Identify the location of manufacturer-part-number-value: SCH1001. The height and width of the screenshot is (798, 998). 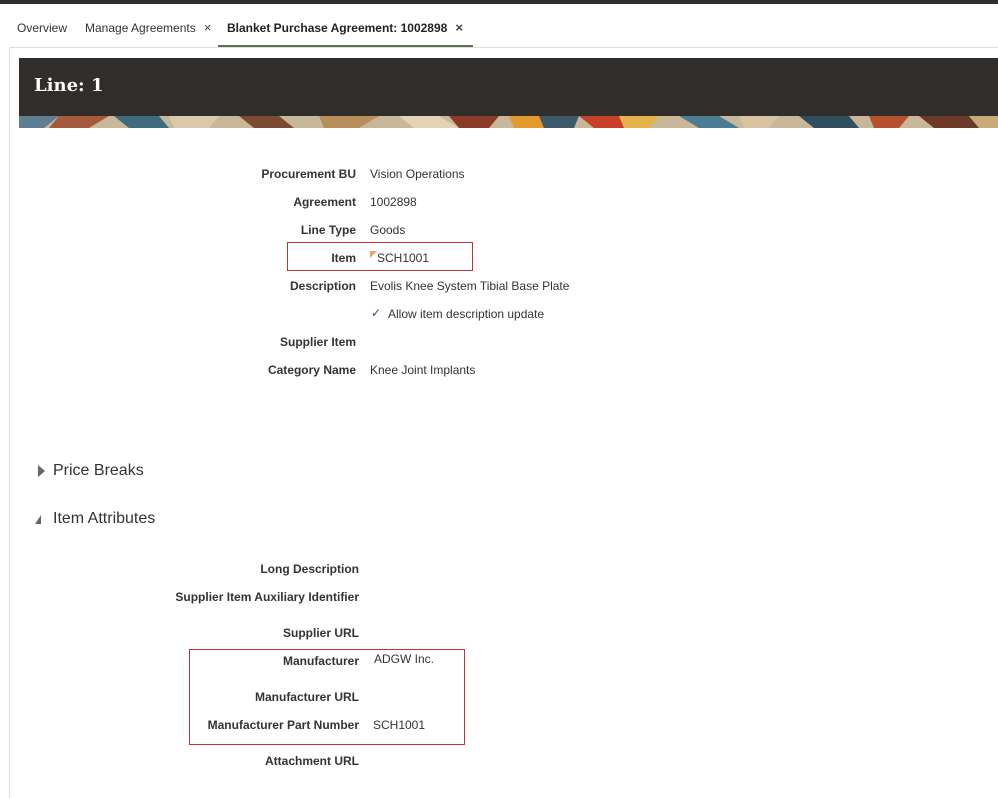
(399, 725).